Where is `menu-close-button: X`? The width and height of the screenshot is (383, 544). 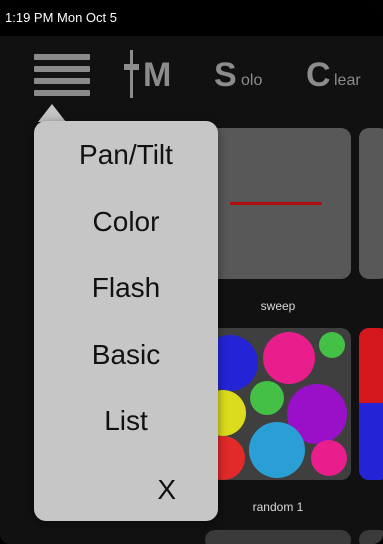
menu-close-button: X is located at coordinates (105, 490).